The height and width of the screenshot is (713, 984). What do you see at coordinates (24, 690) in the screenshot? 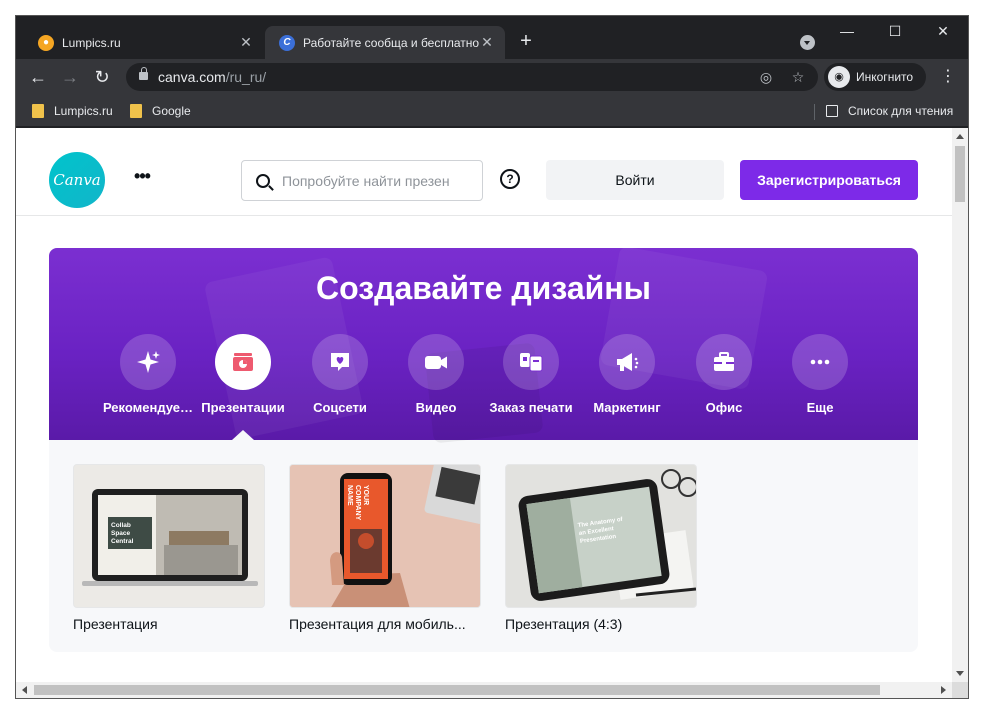
I see `scroll-left-icon` at bounding box center [24, 690].